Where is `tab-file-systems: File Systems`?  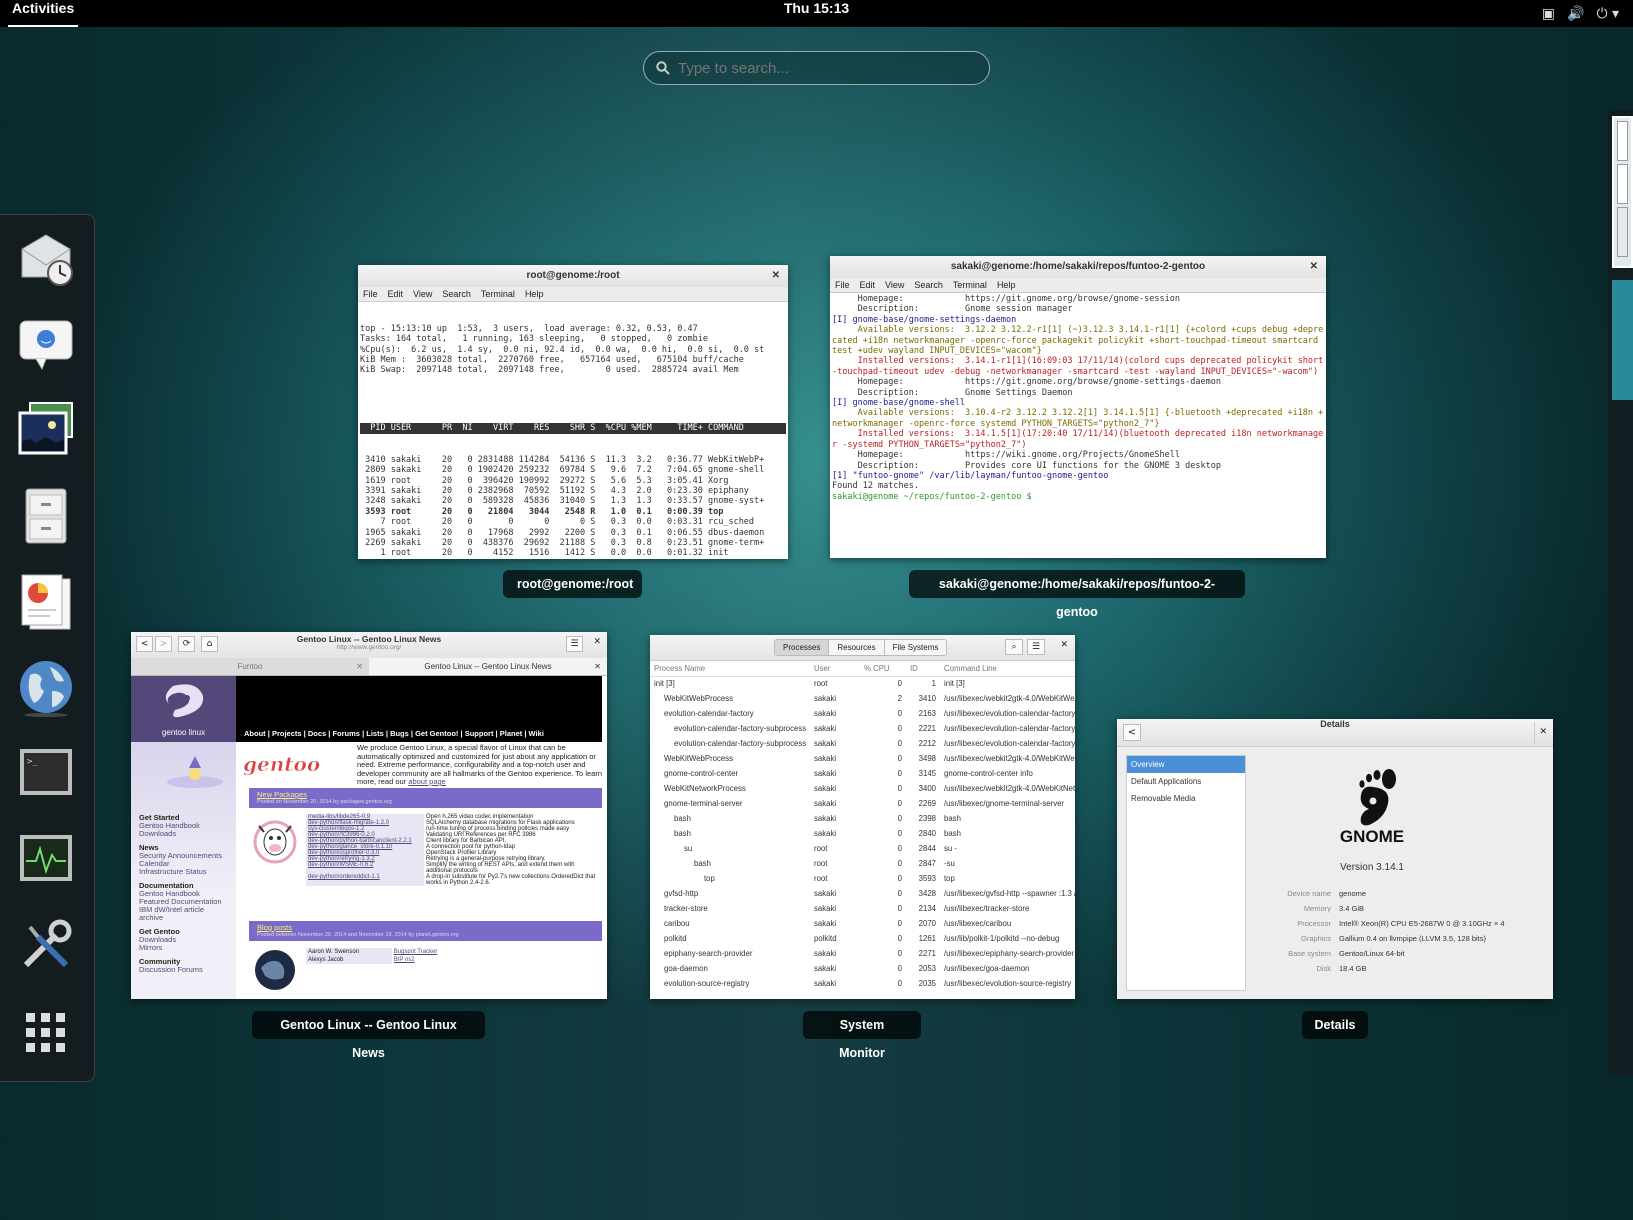
tab-file-systems: File Systems is located at coordinates (915, 647).